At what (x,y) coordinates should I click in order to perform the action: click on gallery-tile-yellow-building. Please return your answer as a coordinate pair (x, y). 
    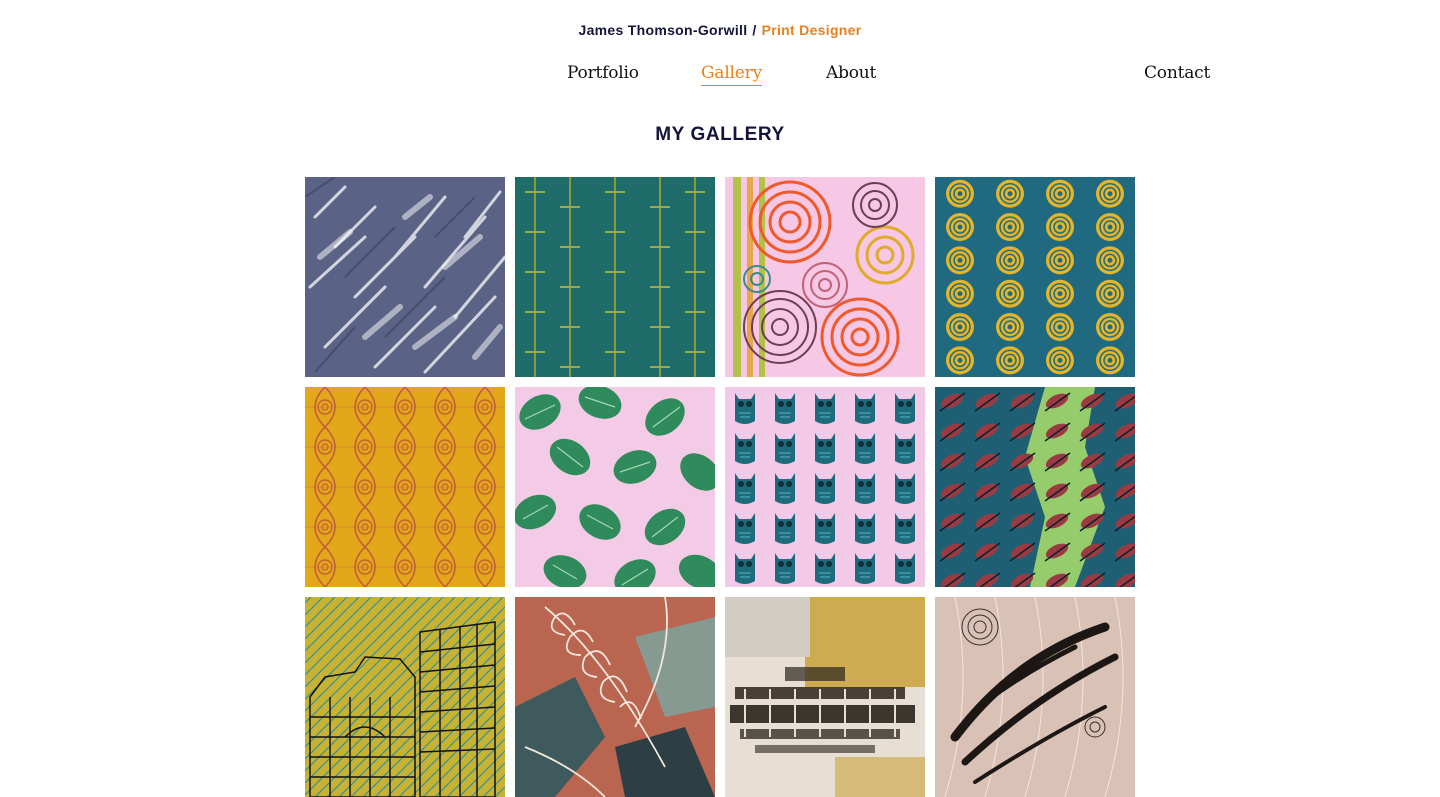
    Looking at the image, I should click on (405, 697).